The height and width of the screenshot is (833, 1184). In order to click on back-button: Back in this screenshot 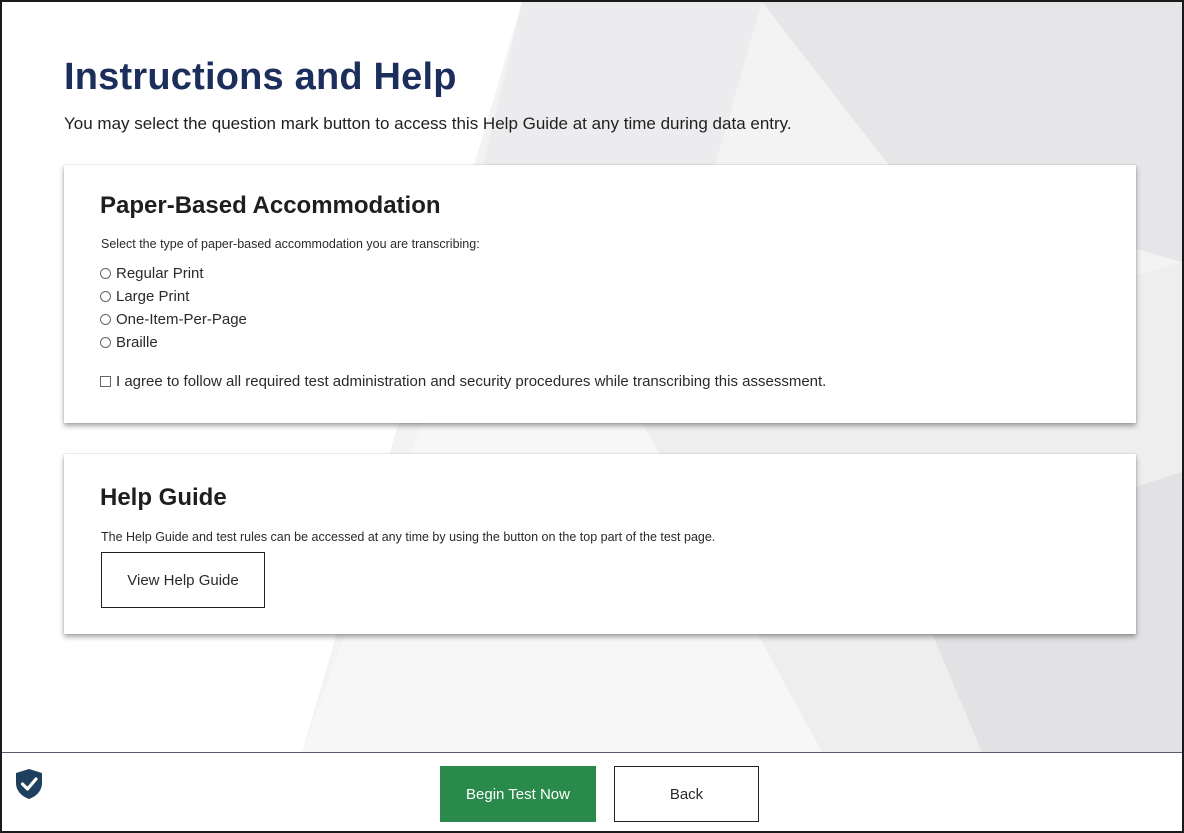, I will do `click(686, 794)`.